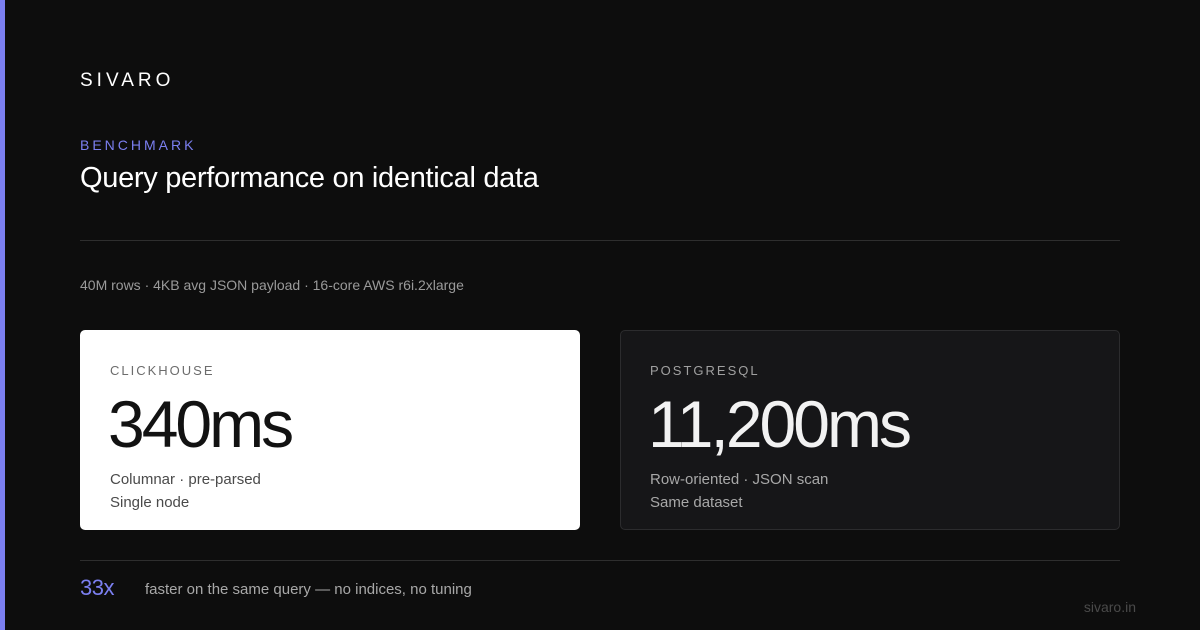 The image size is (1200, 630). What do you see at coordinates (185, 479) in the screenshot?
I see `card-detail-line: Columnar · pre-parsed` at bounding box center [185, 479].